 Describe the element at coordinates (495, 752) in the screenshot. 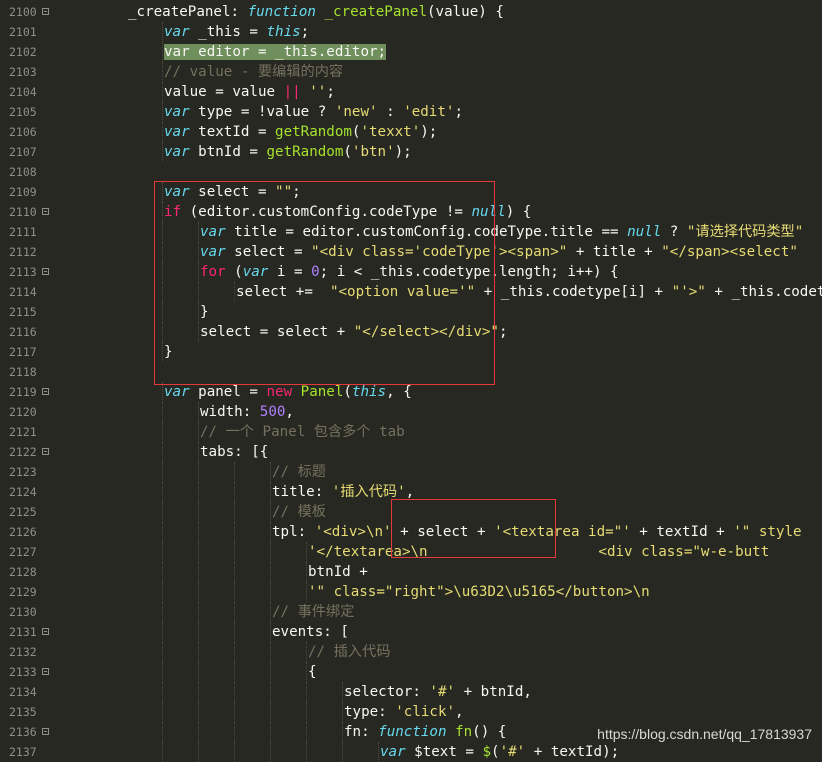

I see `code-token: (` at that location.